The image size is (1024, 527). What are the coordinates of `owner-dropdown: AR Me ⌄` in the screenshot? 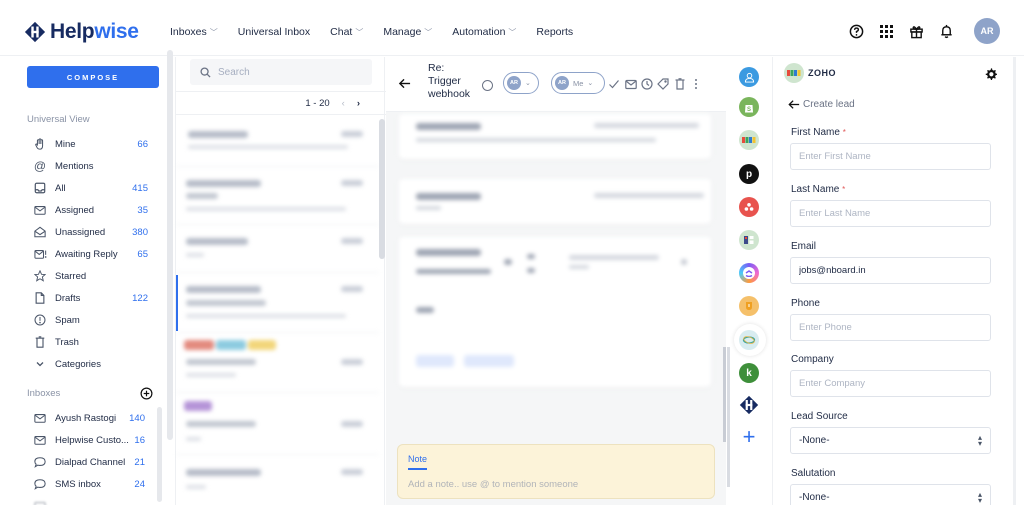 It's located at (578, 83).